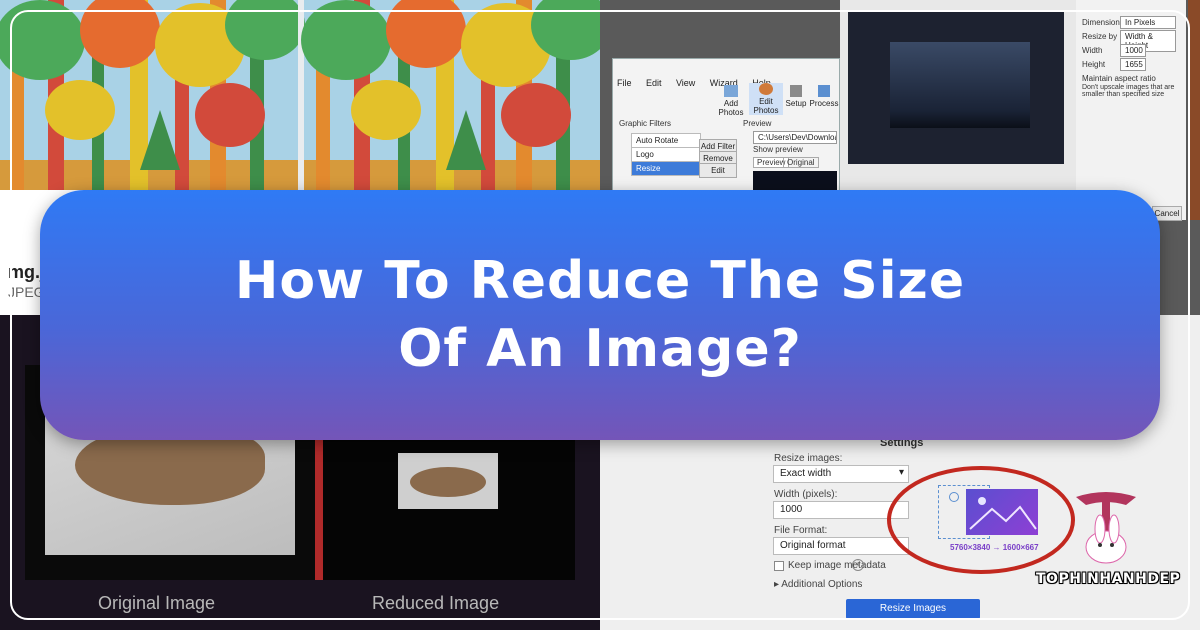 This screenshot has height=630, width=1200. What do you see at coordinates (808, 458) in the screenshot?
I see `resize-images-label: Resize images:` at bounding box center [808, 458].